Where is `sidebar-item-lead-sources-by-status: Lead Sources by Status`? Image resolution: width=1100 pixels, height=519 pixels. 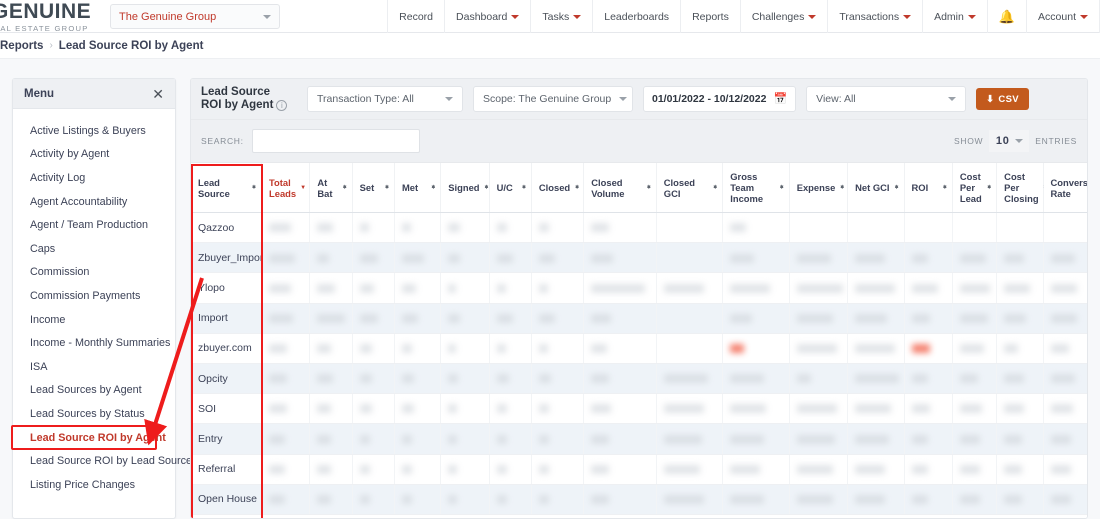 sidebar-item-lead-sources-by-status: Lead Sources by Status is located at coordinates (94, 414).